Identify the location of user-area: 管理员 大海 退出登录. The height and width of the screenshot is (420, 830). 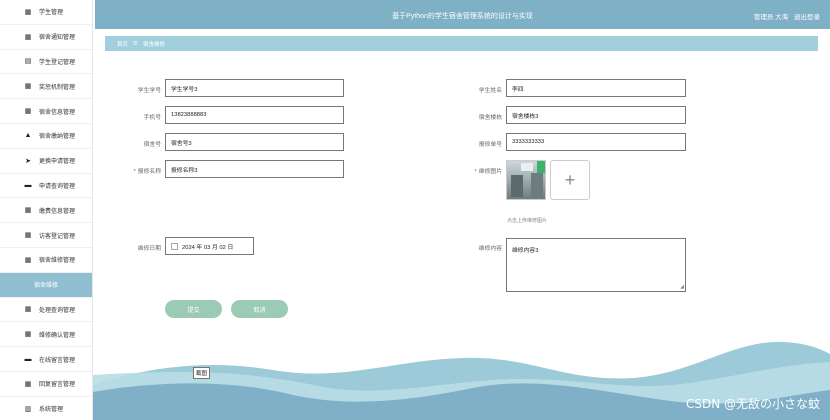
(787, 16).